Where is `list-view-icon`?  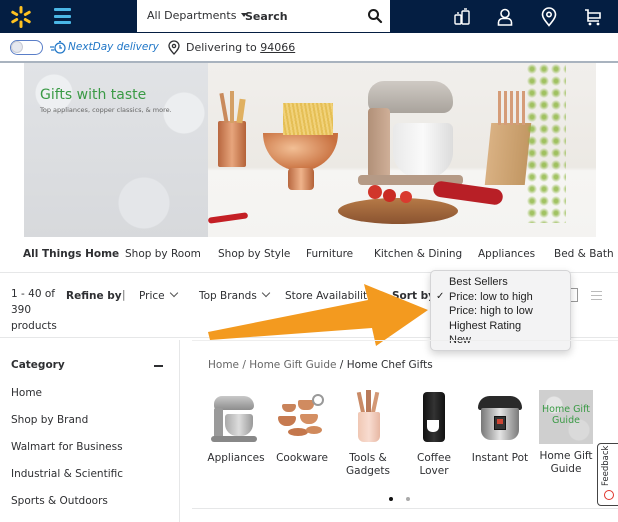
list-view-icon is located at coordinates (596, 296).